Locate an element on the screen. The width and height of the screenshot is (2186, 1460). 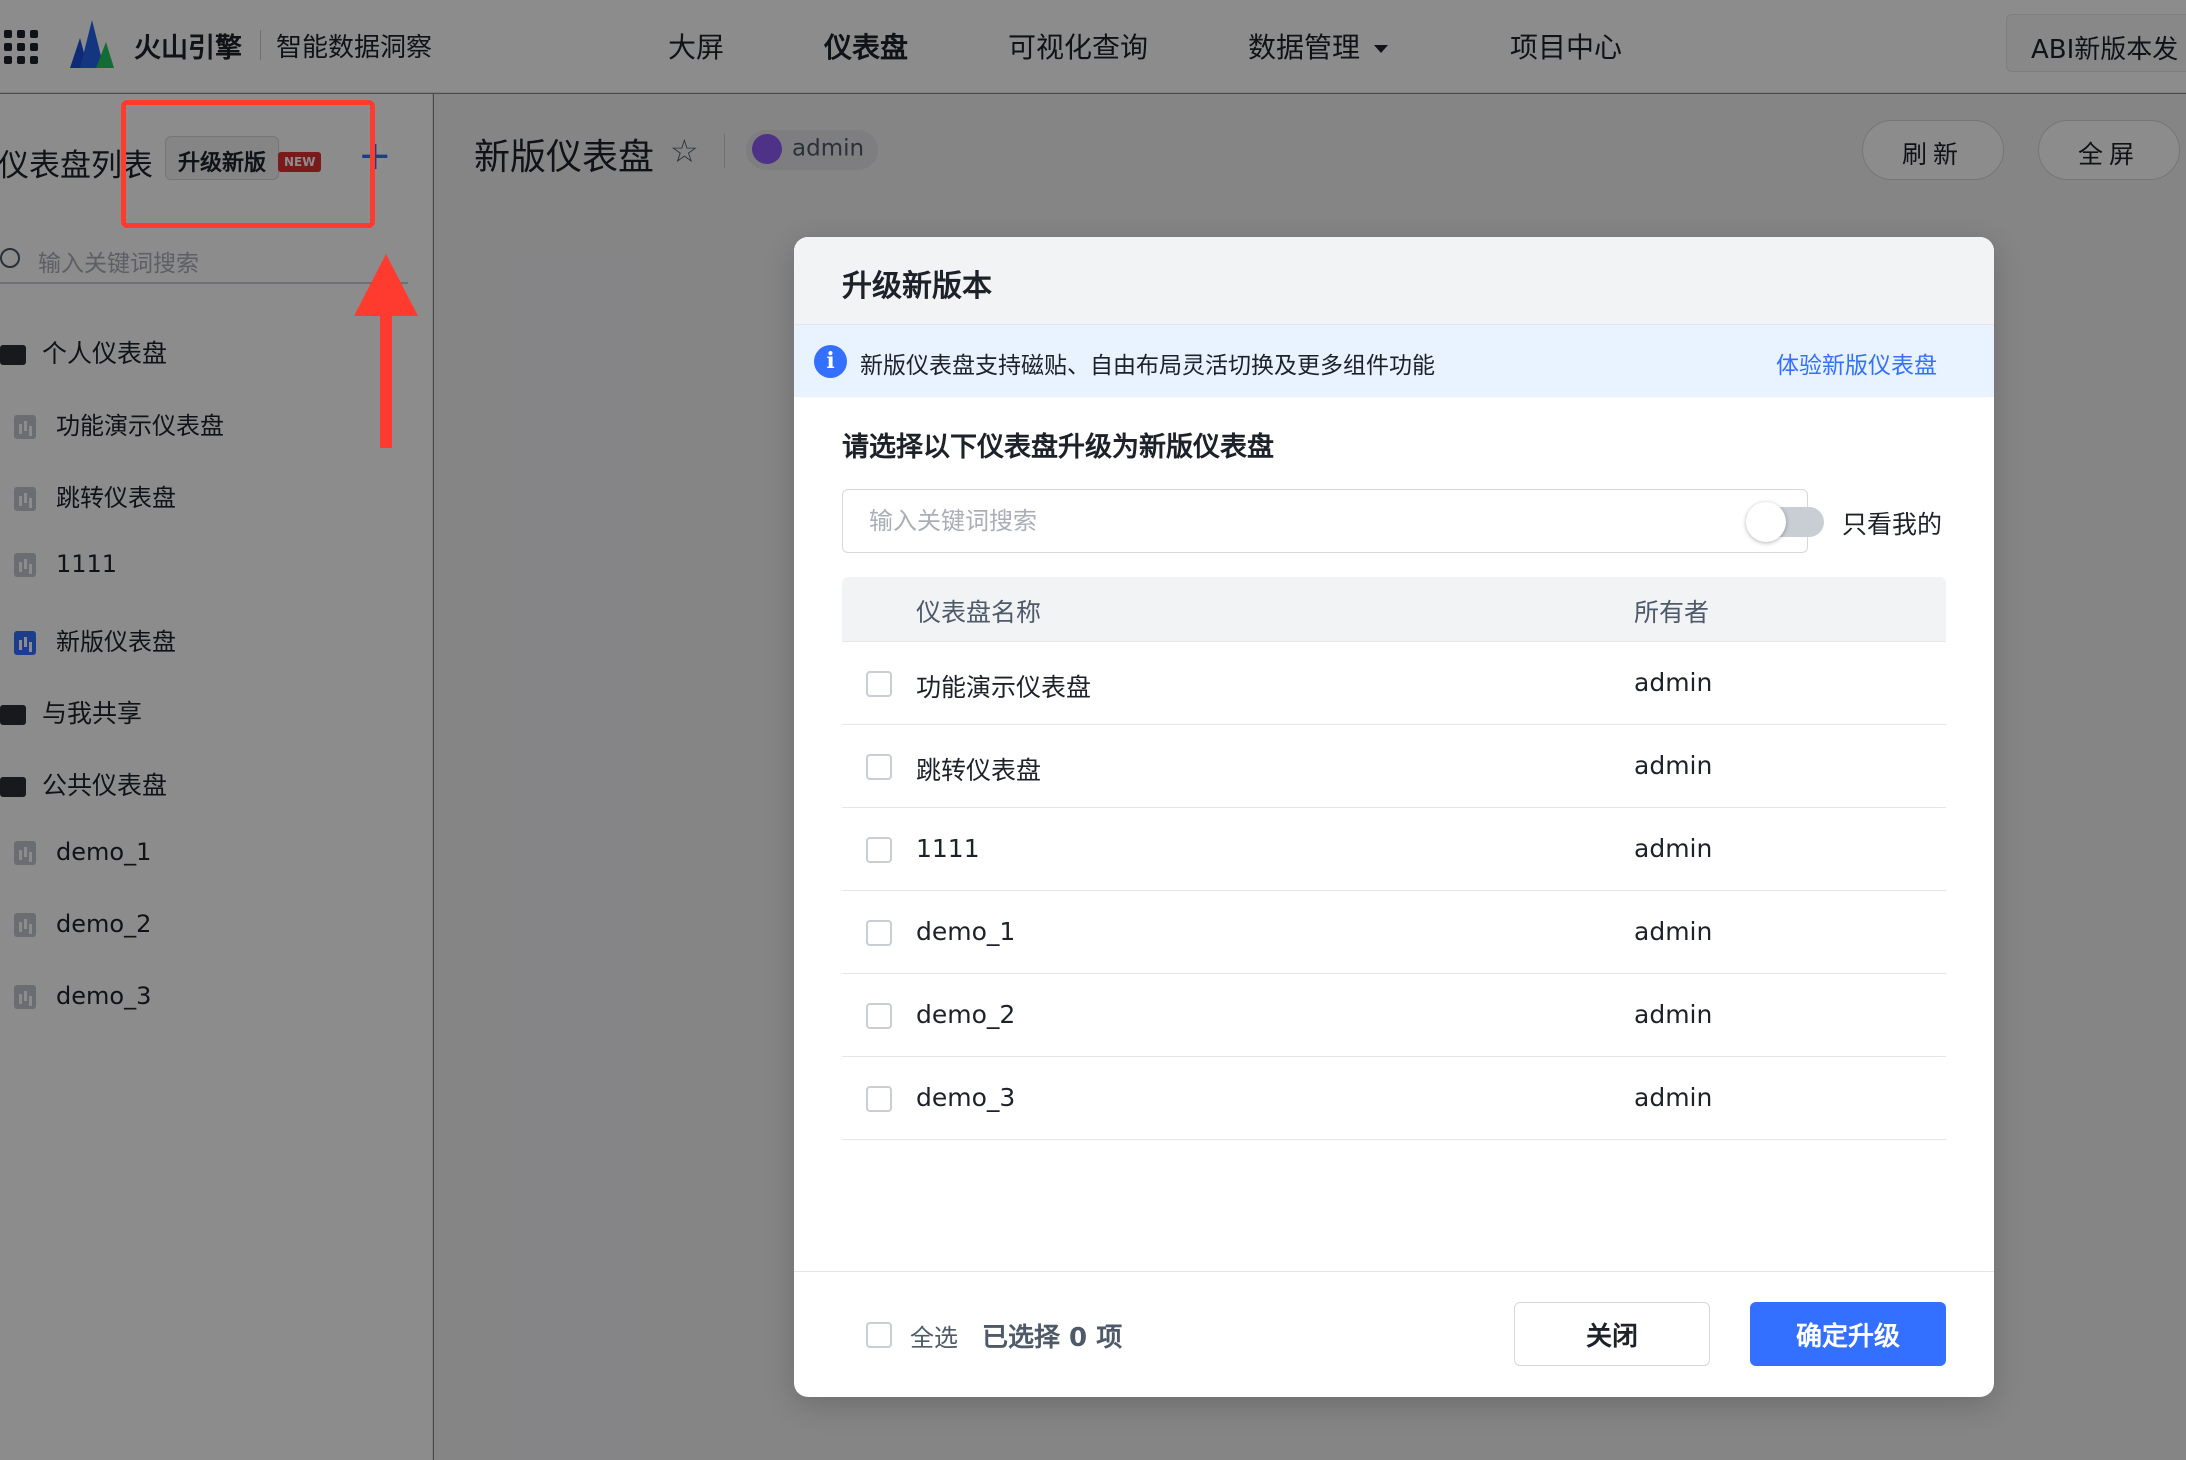
table-row: 1111 admin is located at coordinates (1394, 849).